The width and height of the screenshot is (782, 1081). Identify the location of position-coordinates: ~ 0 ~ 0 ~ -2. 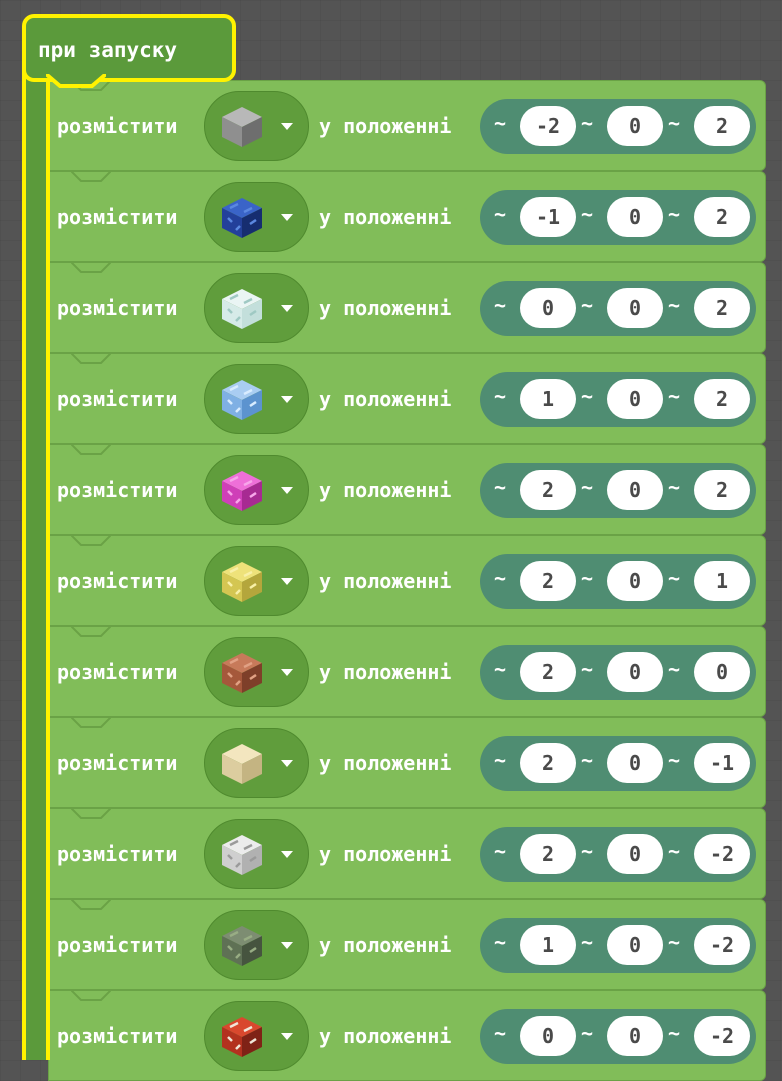
(618, 1036).